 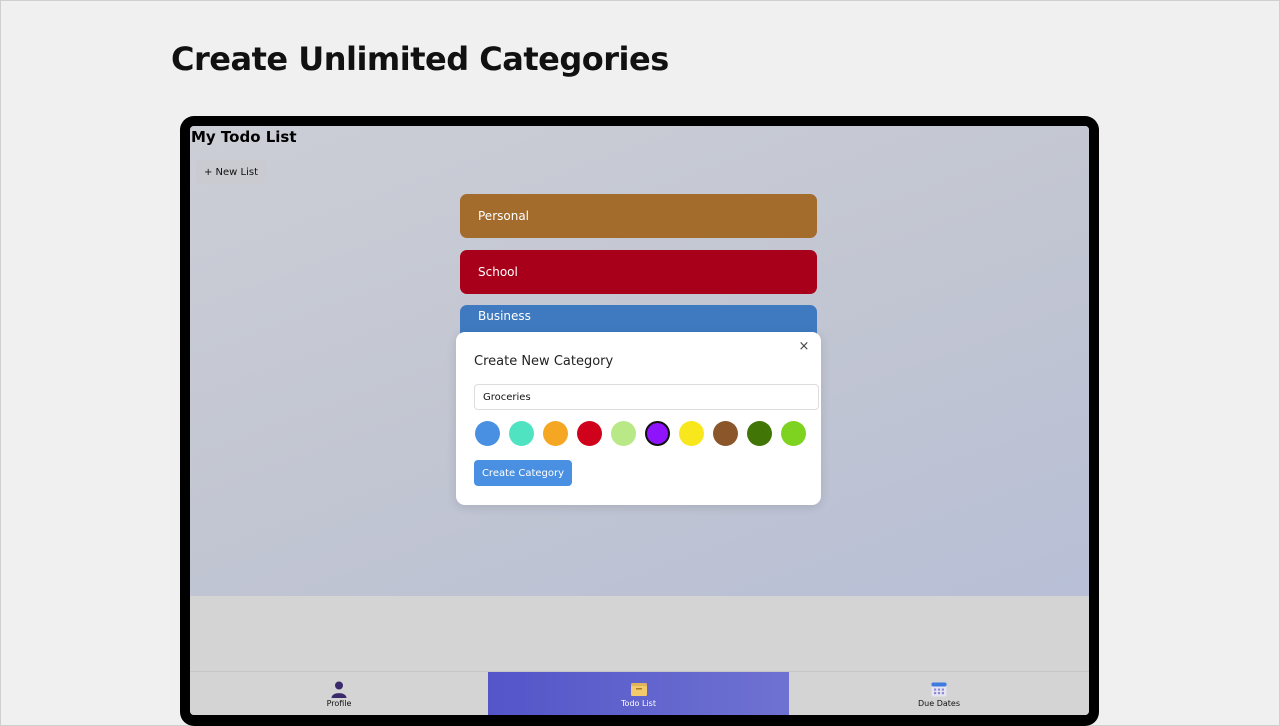 I want to click on bottom-tab-bar: Profile Todo List Due Dates, so click(x=639, y=693).